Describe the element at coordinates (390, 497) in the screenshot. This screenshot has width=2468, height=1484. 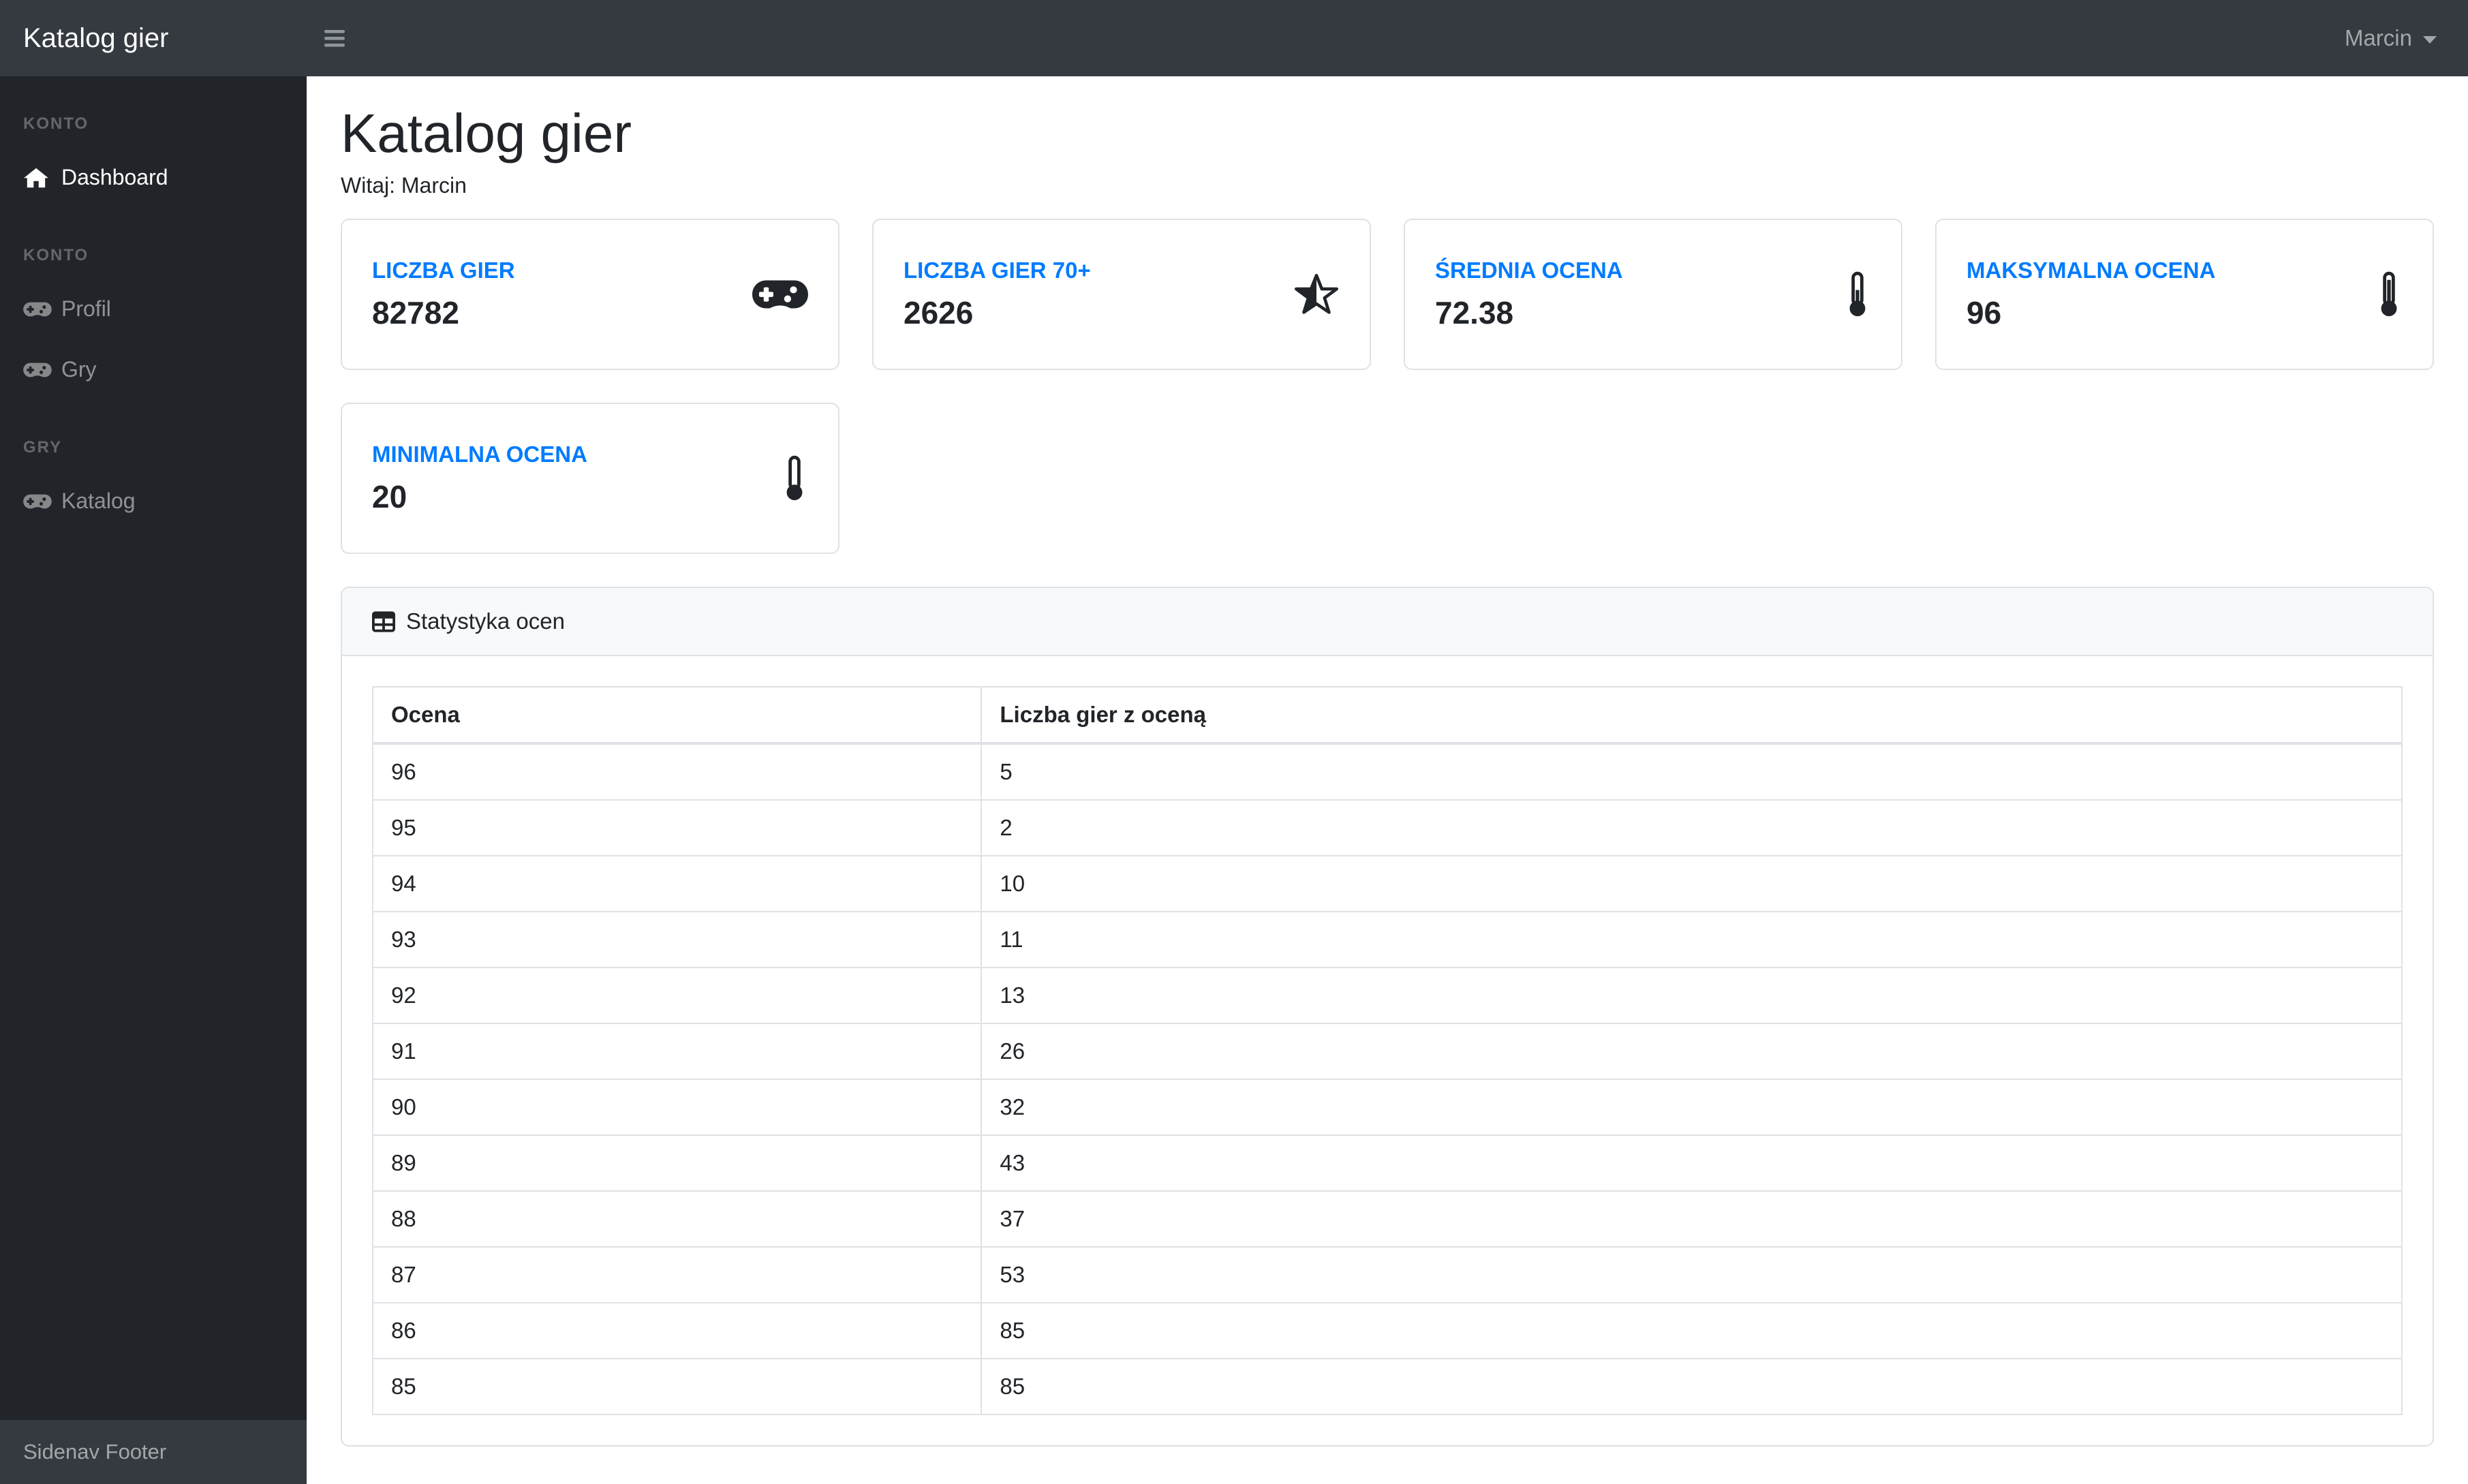
I see `stat-card-value: 20` at that location.